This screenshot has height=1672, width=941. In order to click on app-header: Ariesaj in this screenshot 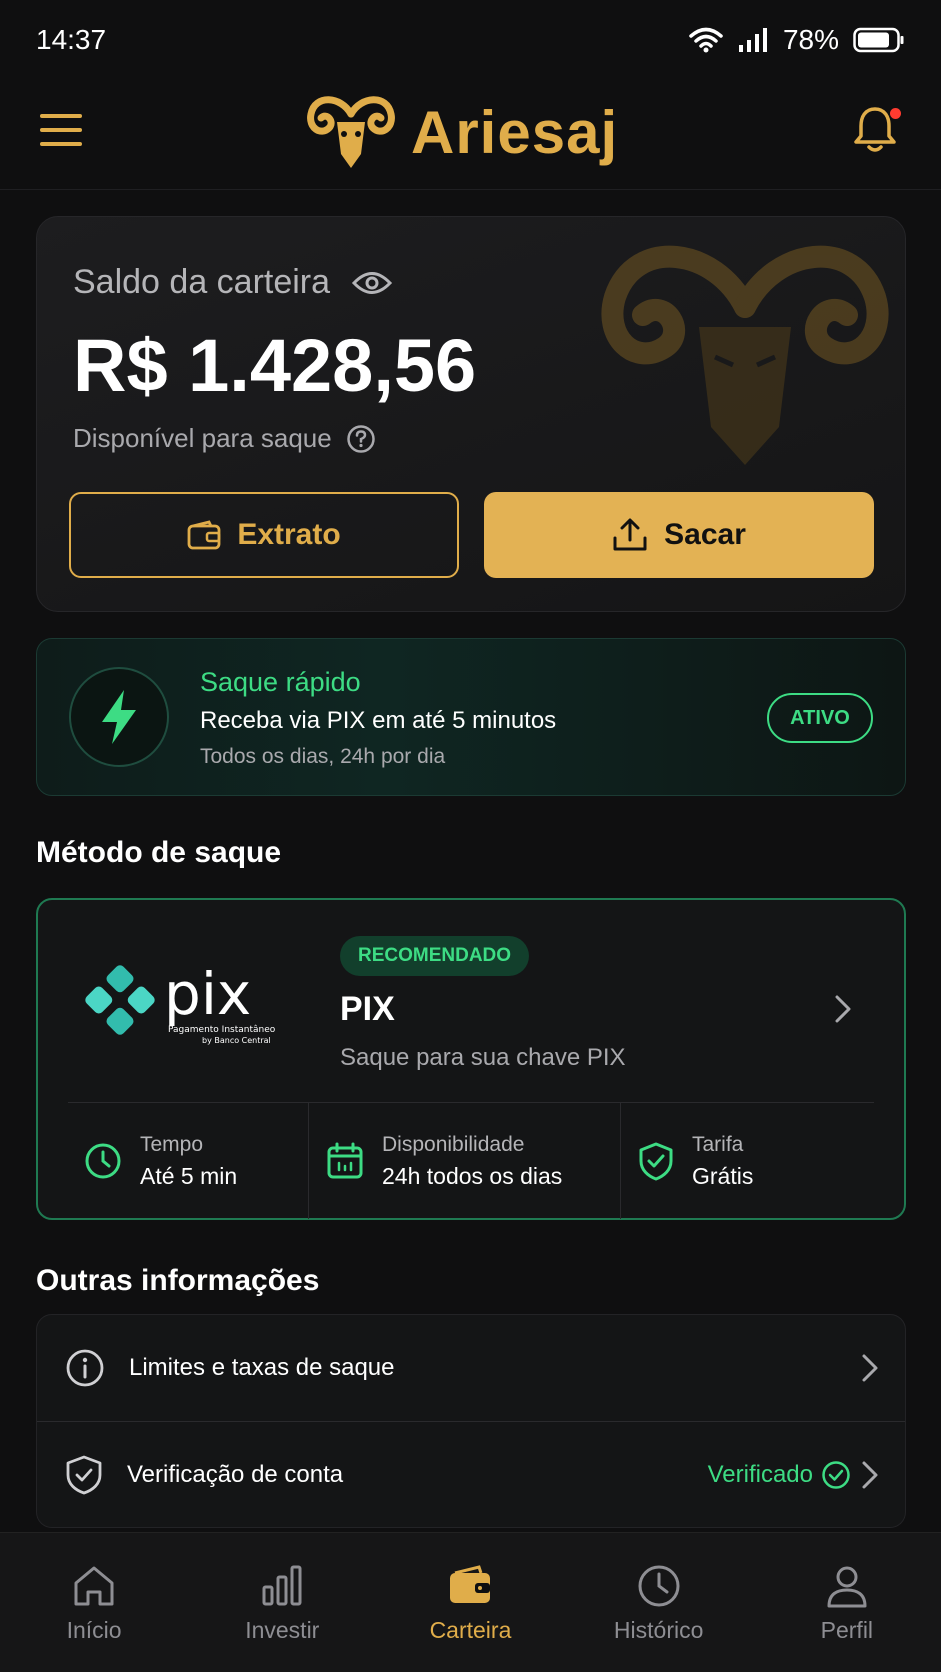, I will do `click(470, 135)`.